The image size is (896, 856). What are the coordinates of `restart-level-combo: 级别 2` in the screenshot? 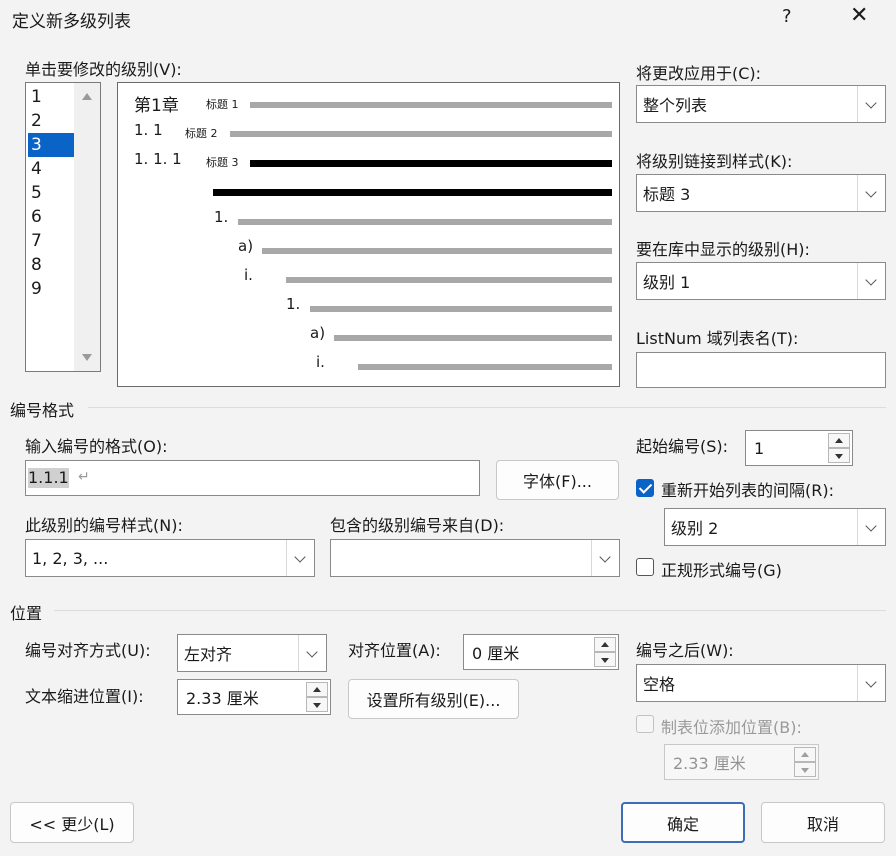 It's located at (775, 527).